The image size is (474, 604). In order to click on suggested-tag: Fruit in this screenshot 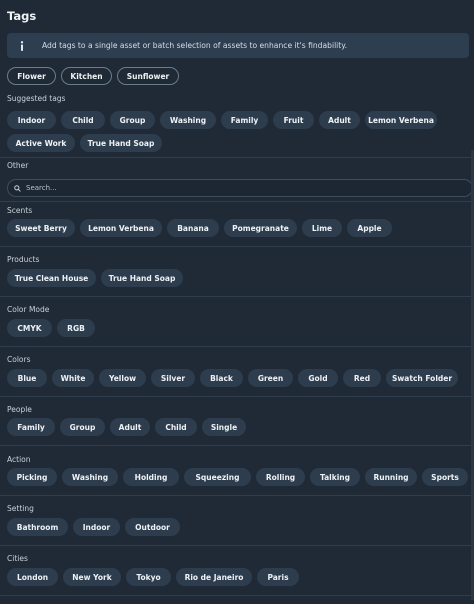, I will do `click(293, 120)`.